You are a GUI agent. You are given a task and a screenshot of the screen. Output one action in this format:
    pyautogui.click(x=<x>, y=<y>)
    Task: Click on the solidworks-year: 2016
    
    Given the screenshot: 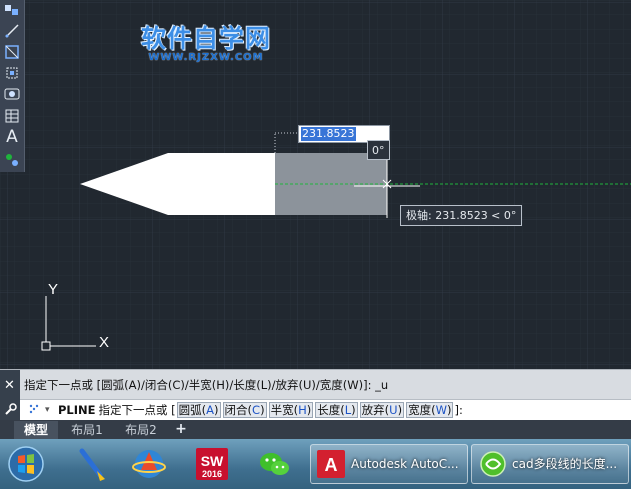 What is the action you would take?
    pyautogui.click(x=212, y=474)
    